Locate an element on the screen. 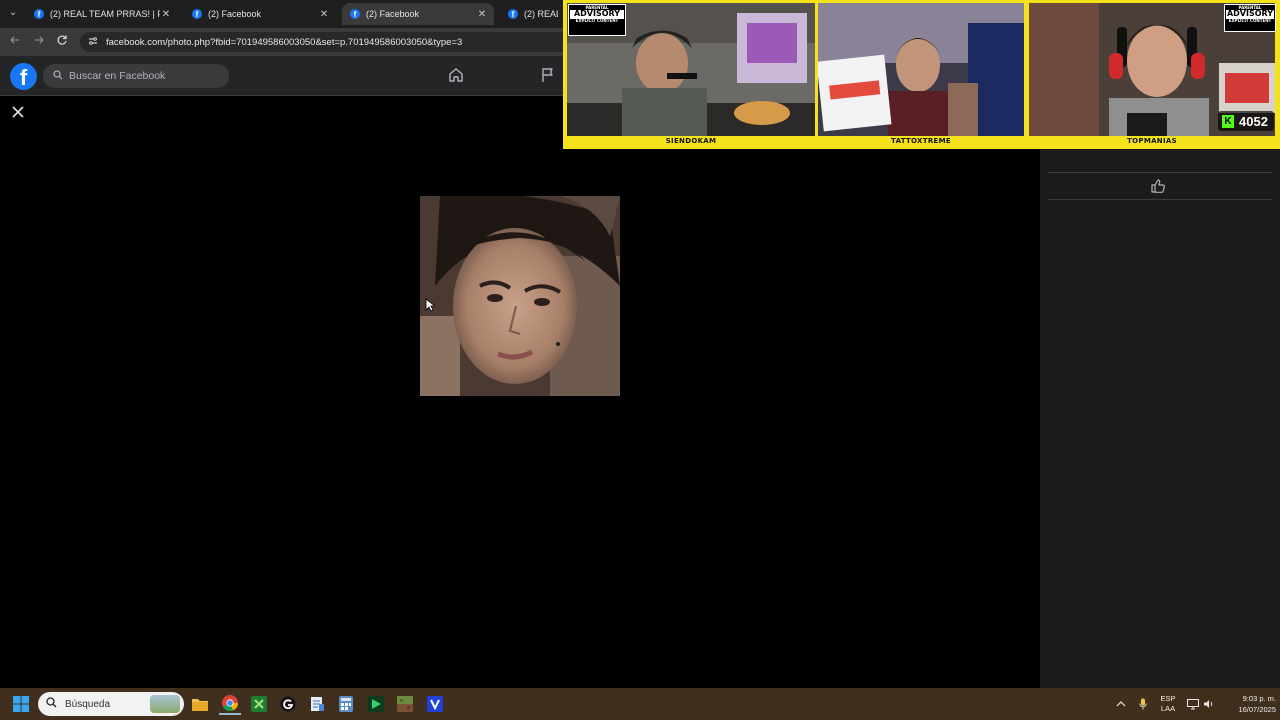  like-thumb-icon is located at coordinates (1159, 187).